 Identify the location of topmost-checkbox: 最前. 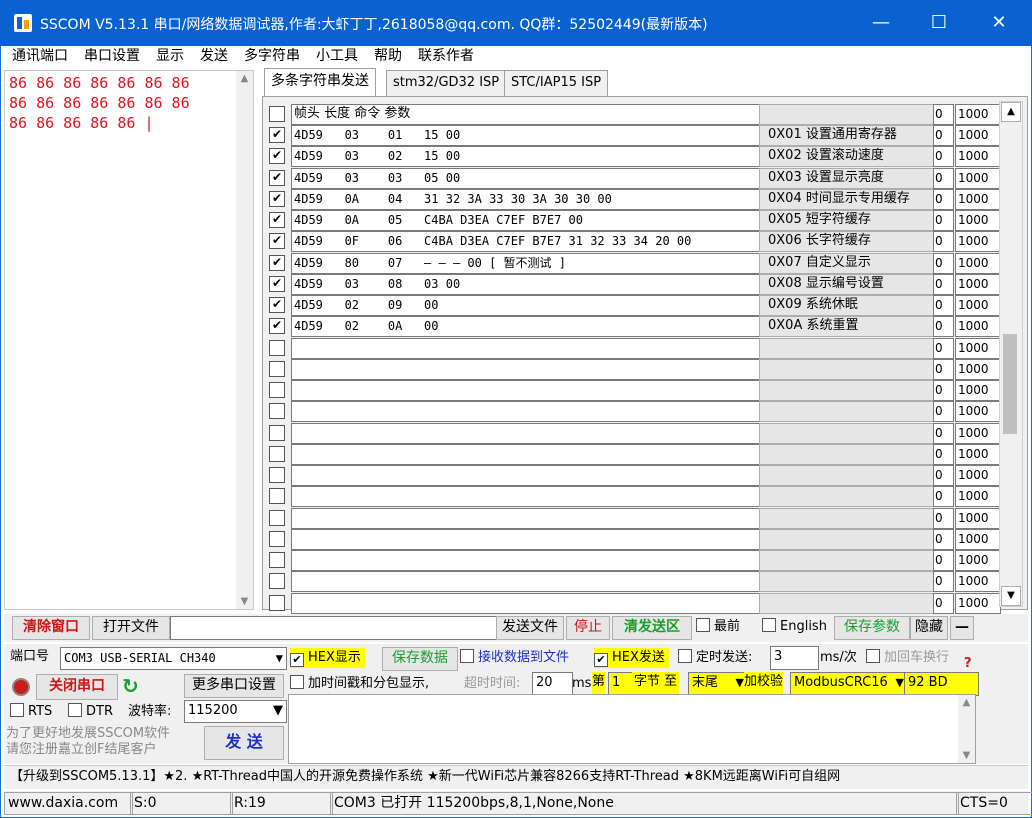
(718, 627).